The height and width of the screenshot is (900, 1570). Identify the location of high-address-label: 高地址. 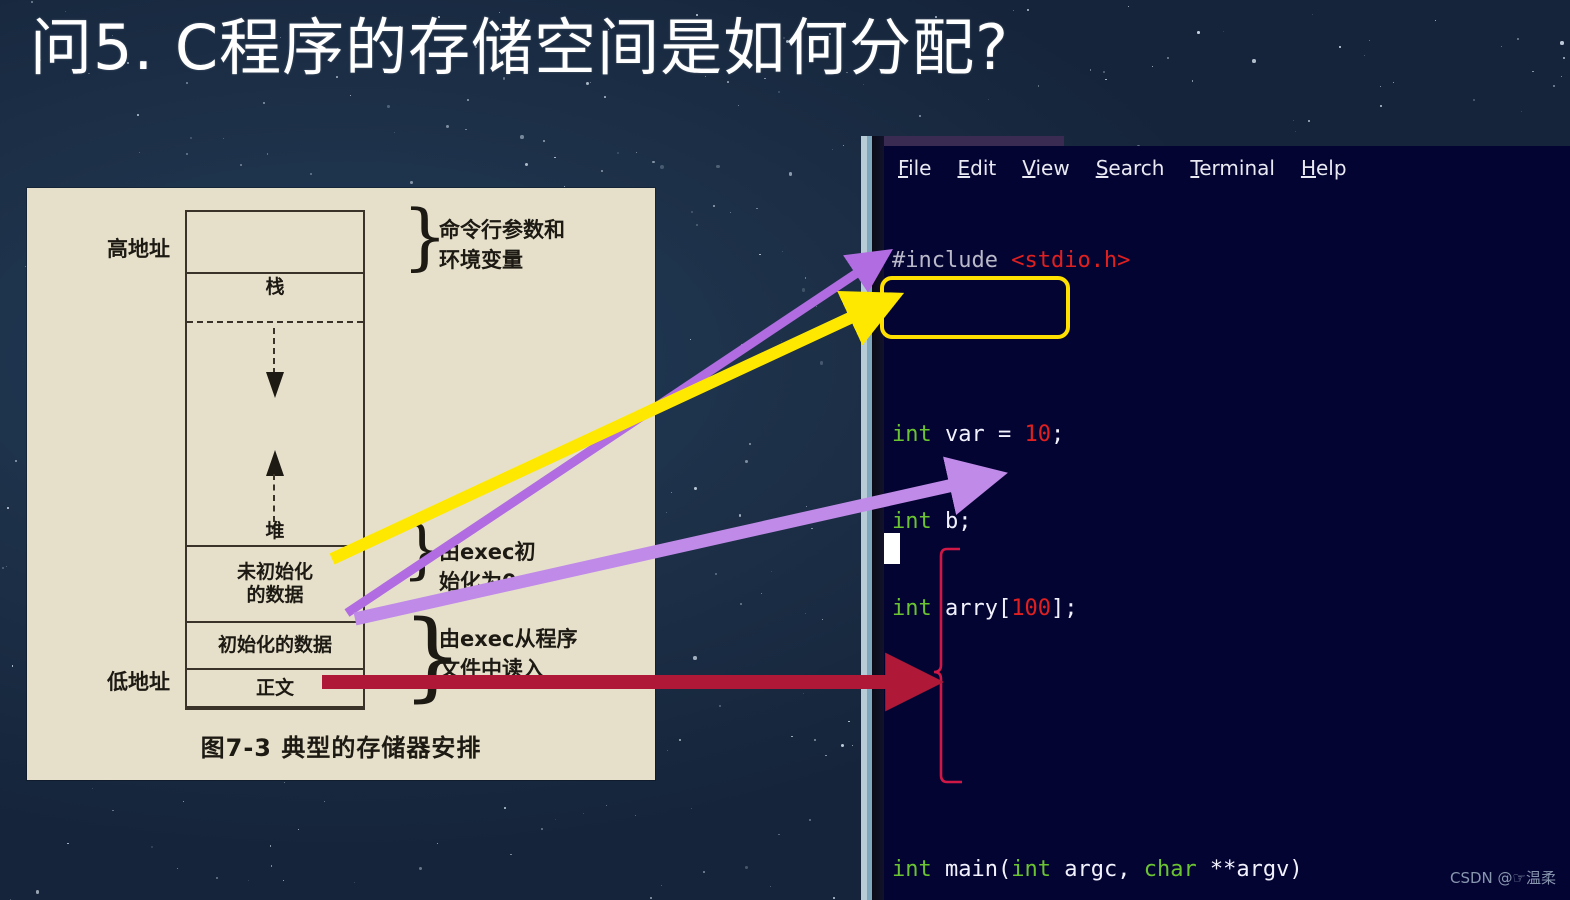
(138, 249).